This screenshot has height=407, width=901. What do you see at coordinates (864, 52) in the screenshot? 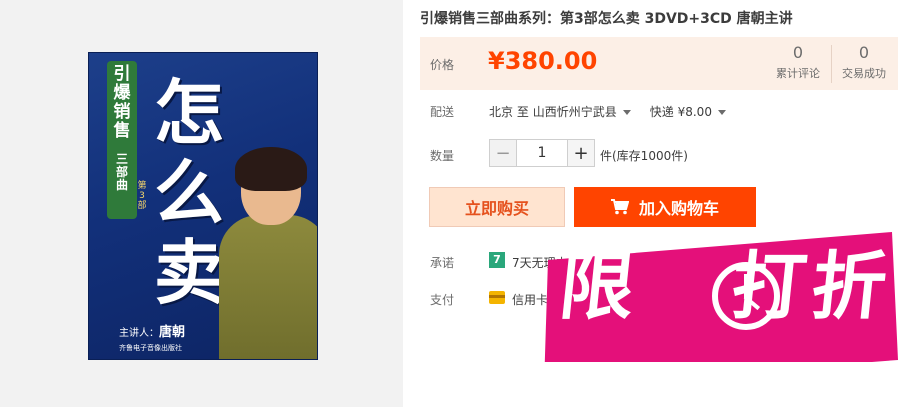
I see `deal-count: 0` at bounding box center [864, 52].